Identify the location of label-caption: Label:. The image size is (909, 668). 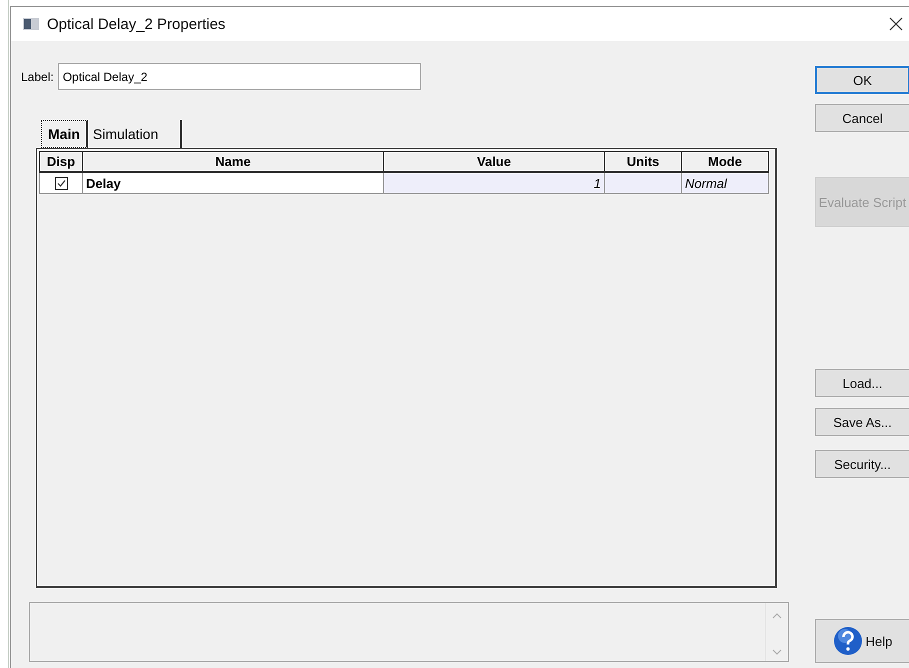
(37, 77).